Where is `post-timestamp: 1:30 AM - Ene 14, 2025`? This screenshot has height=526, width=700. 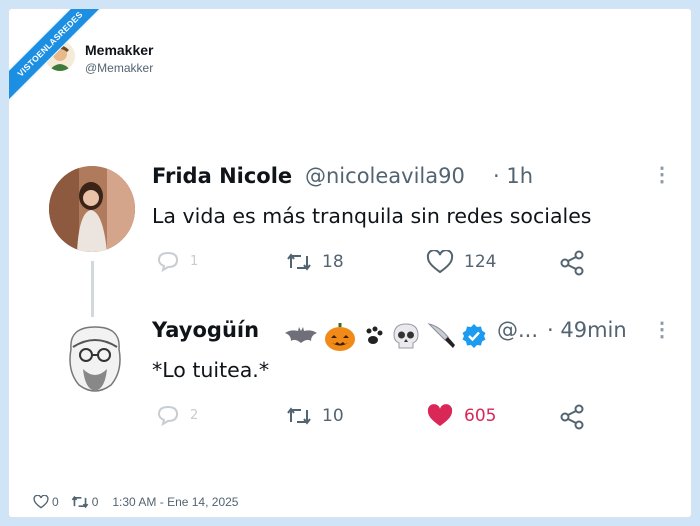 post-timestamp: 1:30 AM - Ene 14, 2025 is located at coordinates (175, 502).